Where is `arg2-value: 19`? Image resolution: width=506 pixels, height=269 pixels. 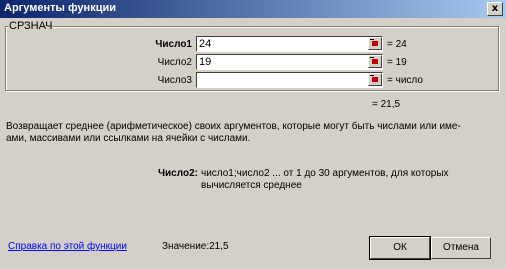 arg2-value: 19 is located at coordinates (205, 62).